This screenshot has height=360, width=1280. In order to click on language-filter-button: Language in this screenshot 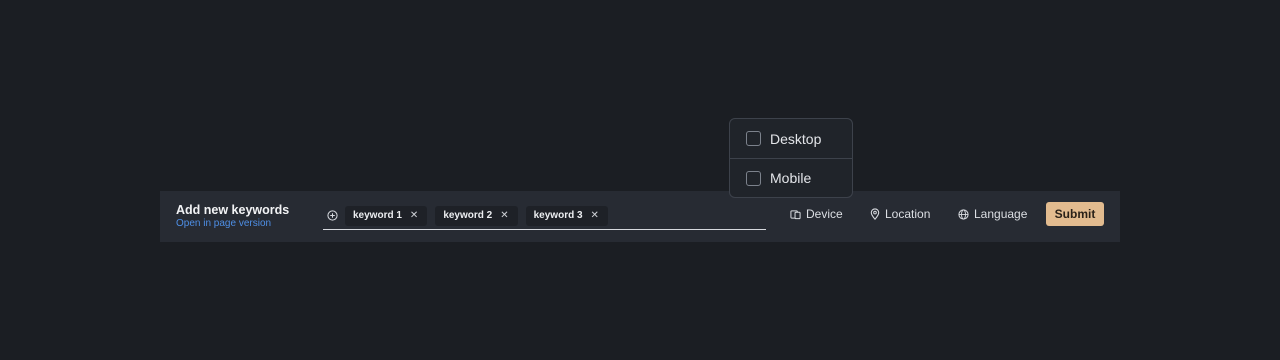, I will do `click(992, 214)`.